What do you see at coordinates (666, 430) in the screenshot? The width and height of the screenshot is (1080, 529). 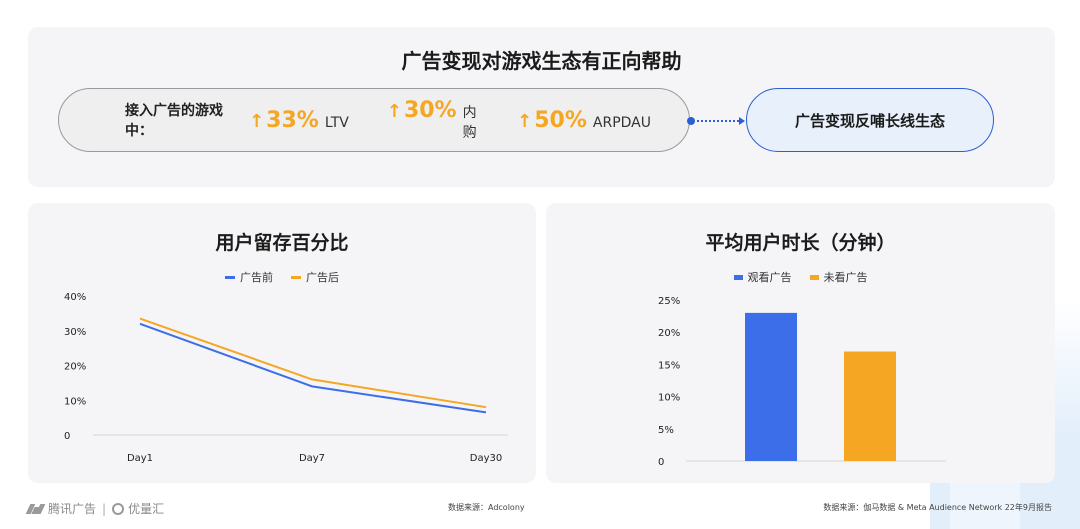 I see `y-tick-label: 5%` at bounding box center [666, 430].